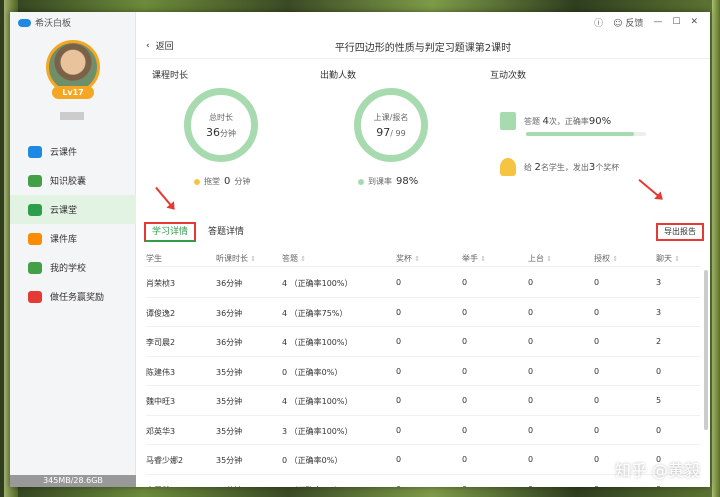 This screenshot has height=497, width=720. Describe the element at coordinates (73, 180) in the screenshot. I see `sidebar-item: 知识胶囊` at that location.